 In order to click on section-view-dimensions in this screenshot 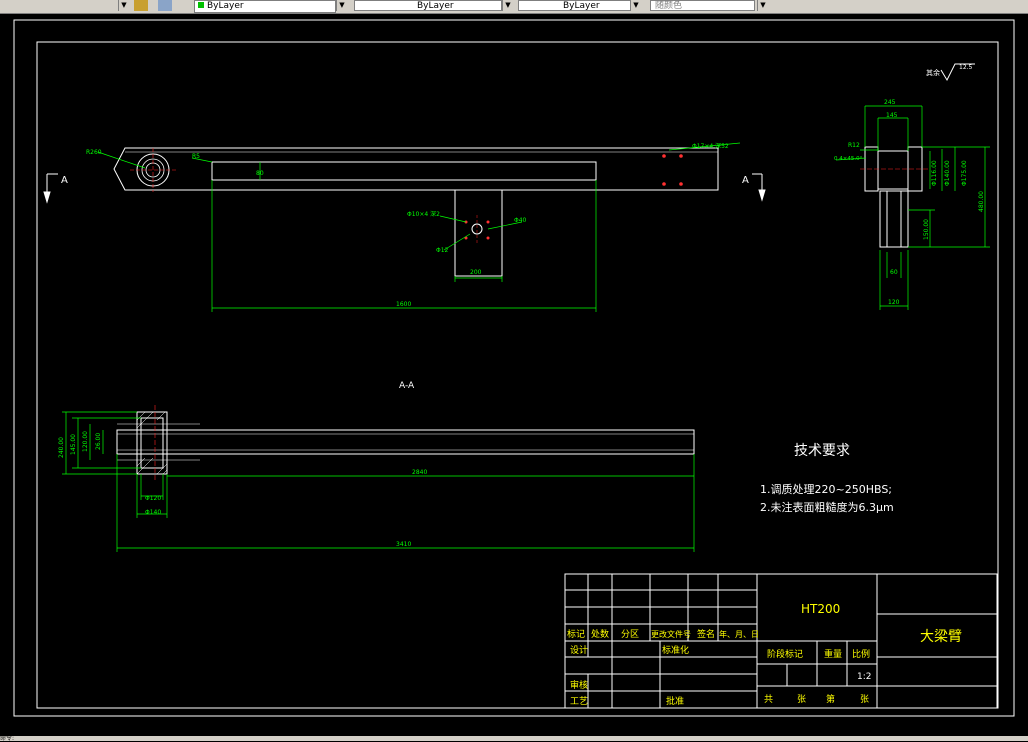, I will do `click(378, 481)`.